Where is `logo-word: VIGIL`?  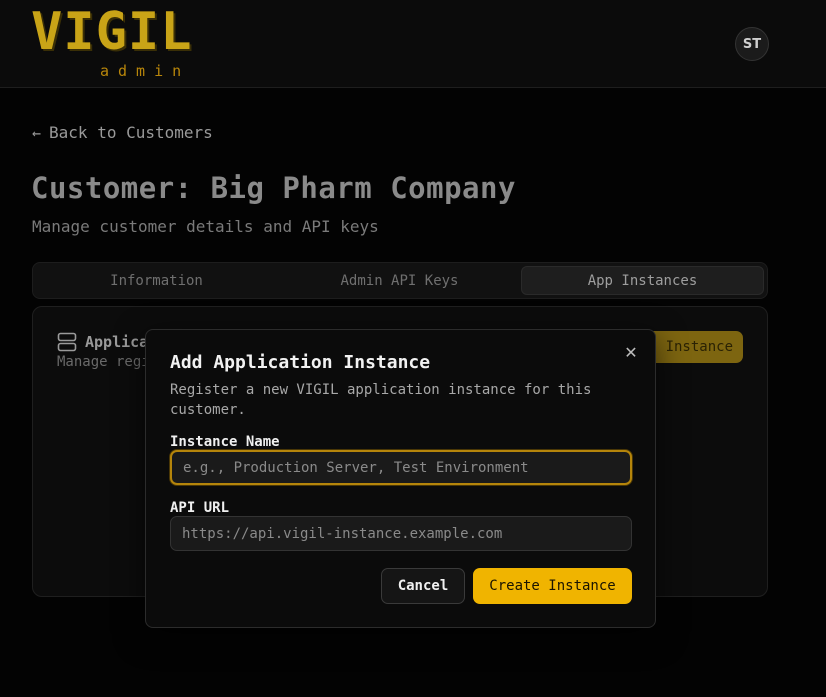 logo-word: VIGIL is located at coordinates (112, 32).